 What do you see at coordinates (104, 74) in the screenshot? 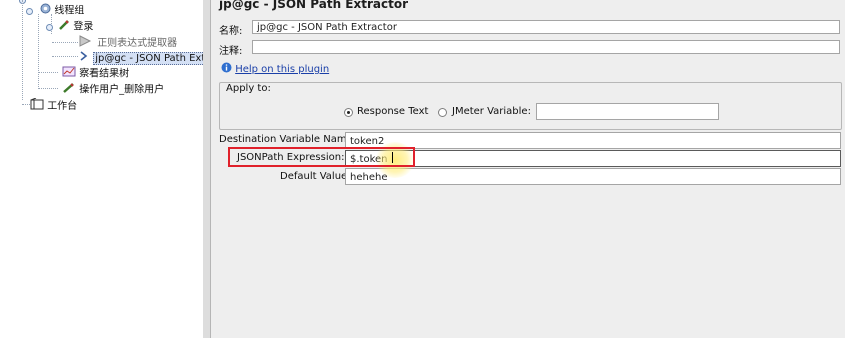
I see `tree-item-label: 察看结果树` at bounding box center [104, 74].